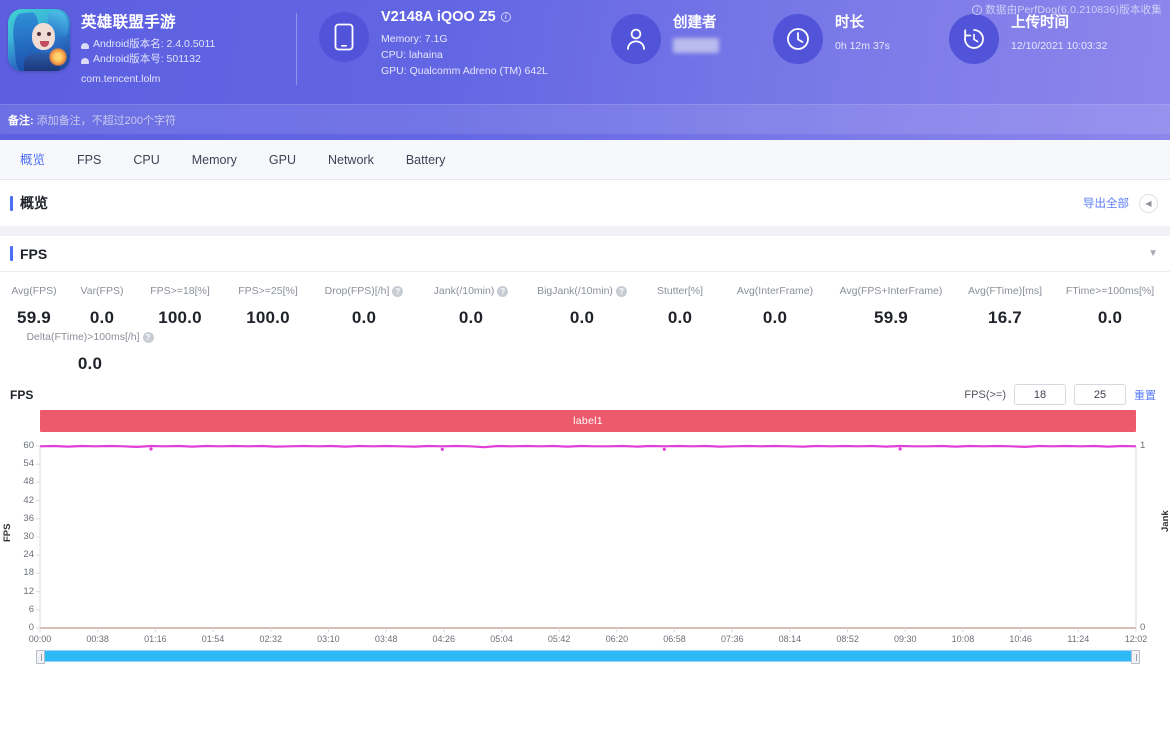 Image resolution: width=1170 pixels, height=746 pixels. What do you see at coordinates (905, 639) in the screenshot?
I see `x-tick: 09:30` at bounding box center [905, 639].